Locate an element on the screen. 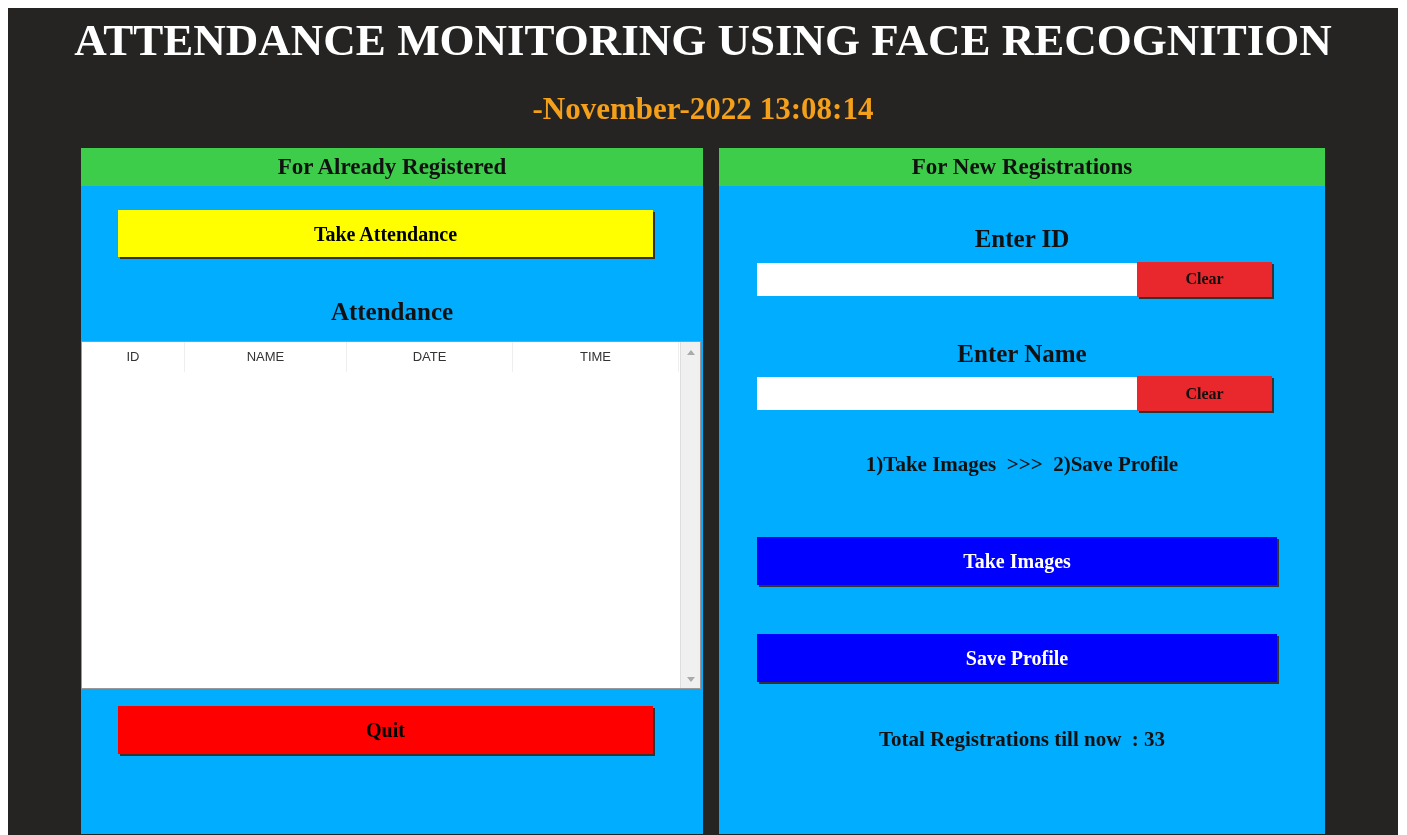 The image size is (1407, 835). panel-header: For Already Registered is located at coordinates (392, 167).